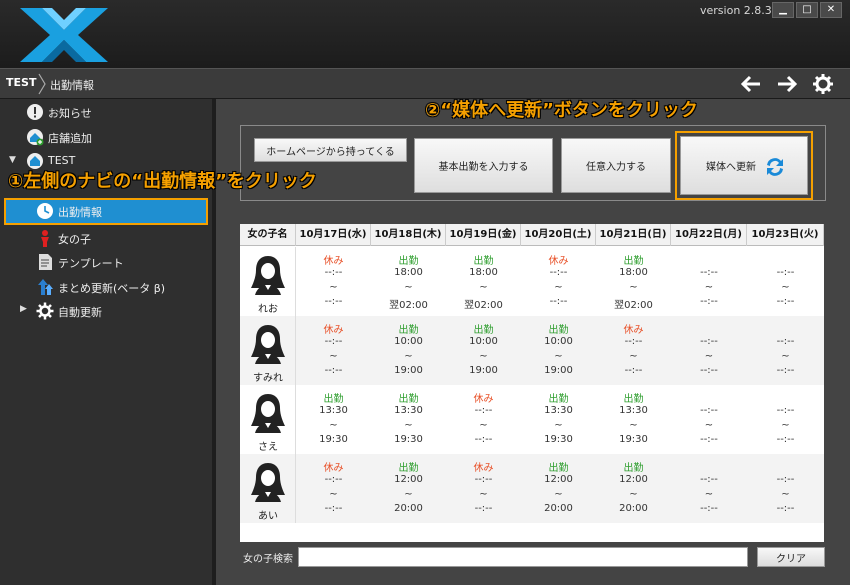 The width and height of the screenshot is (850, 585). Describe the element at coordinates (807, 10) in the screenshot. I see `maximize-button: □` at that location.